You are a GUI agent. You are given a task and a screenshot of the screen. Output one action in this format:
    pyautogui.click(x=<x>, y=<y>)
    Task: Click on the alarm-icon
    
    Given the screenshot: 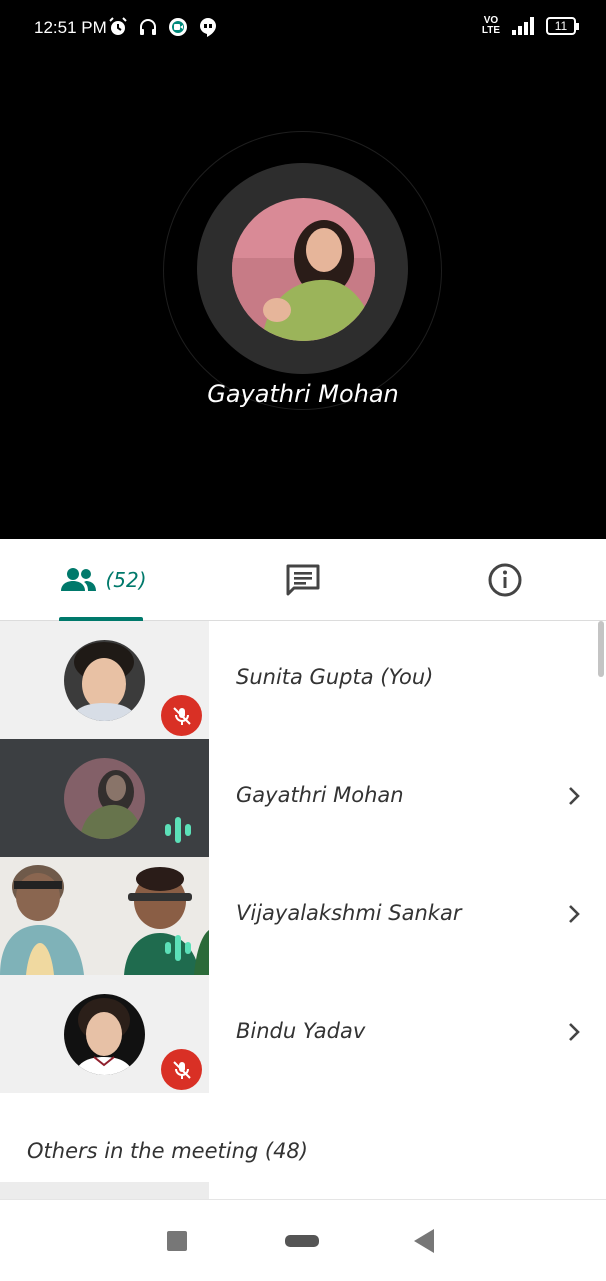 What is the action you would take?
    pyautogui.click(x=118, y=26)
    